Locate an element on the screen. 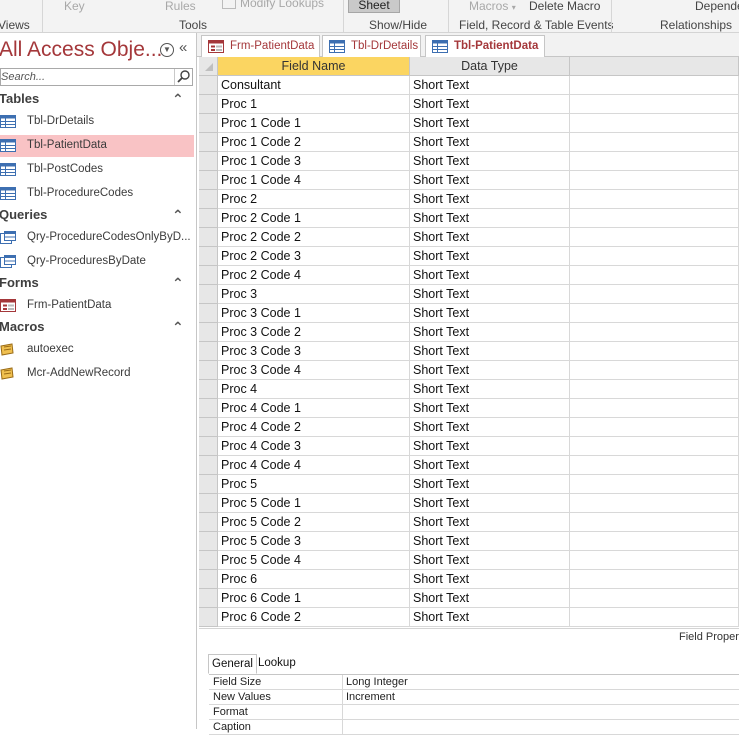 The height and width of the screenshot is (735, 739). data-type-header: Data Type is located at coordinates (490, 66).